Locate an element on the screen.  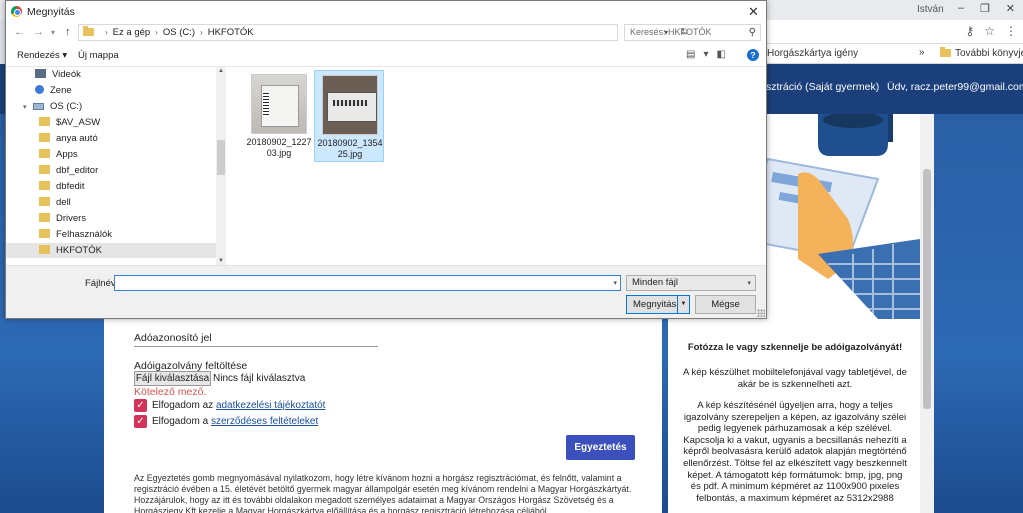
file-name: 20180902_122703.jpg is located at coordinates (279, 147).